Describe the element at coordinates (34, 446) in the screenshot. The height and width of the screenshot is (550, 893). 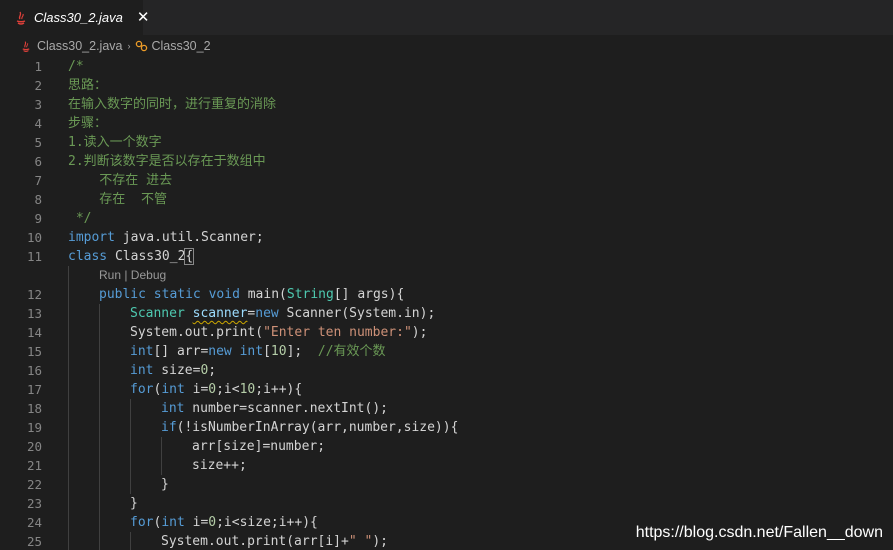
I see `line-number: 20` at that location.